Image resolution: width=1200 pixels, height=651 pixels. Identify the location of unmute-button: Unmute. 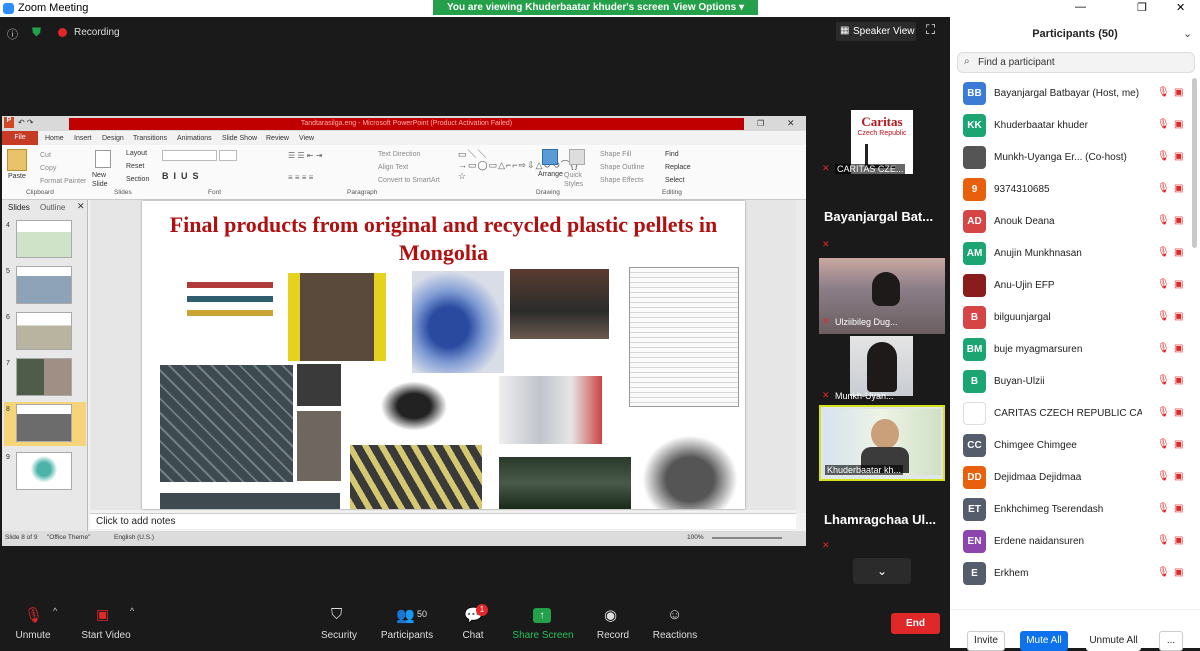
(33, 635).